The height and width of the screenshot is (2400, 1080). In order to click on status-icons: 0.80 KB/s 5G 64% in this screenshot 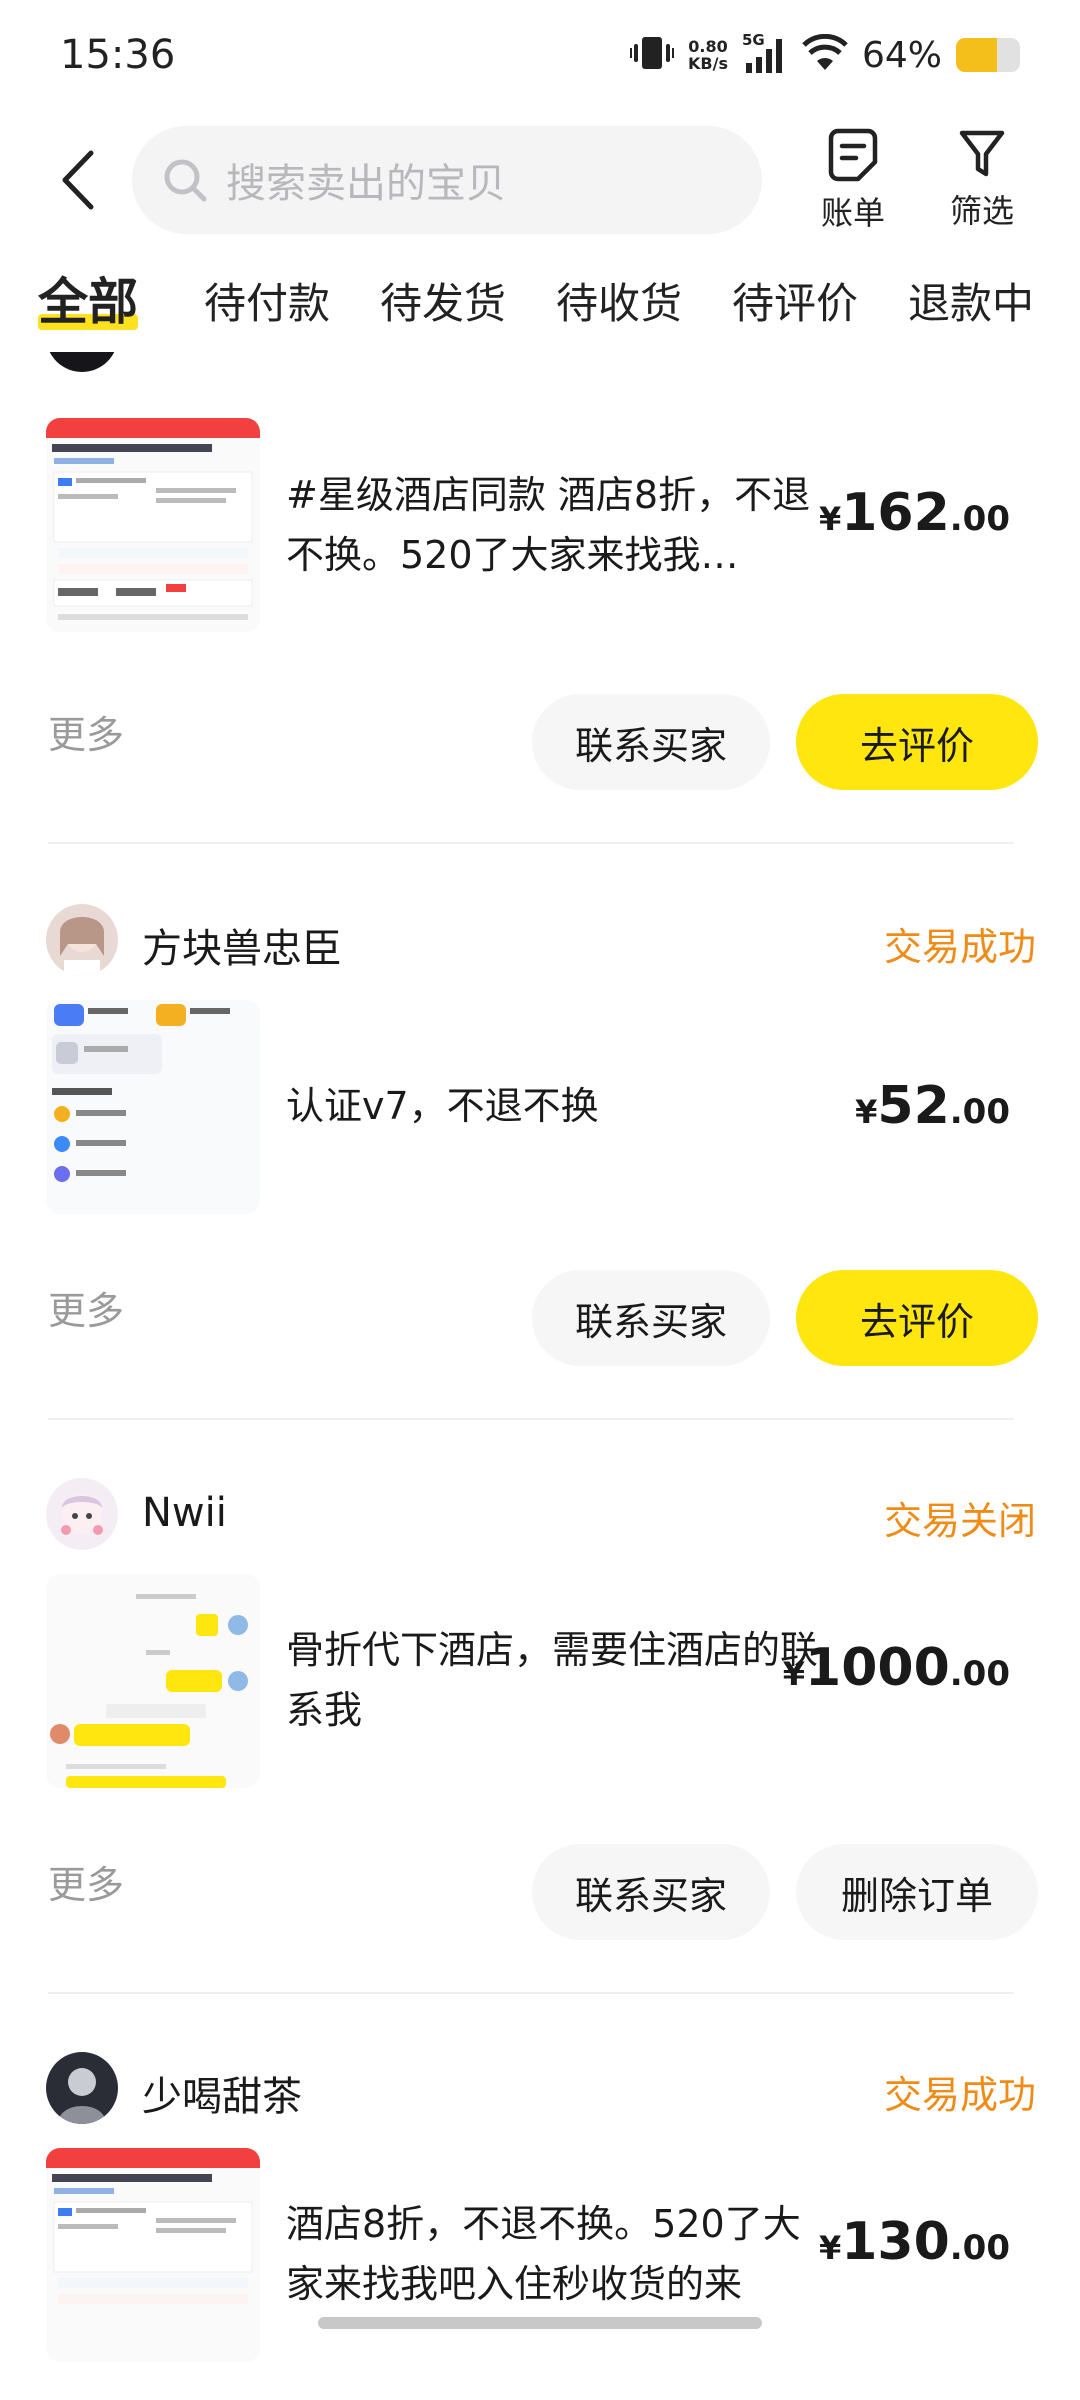, I will do `click(825, 55)`.